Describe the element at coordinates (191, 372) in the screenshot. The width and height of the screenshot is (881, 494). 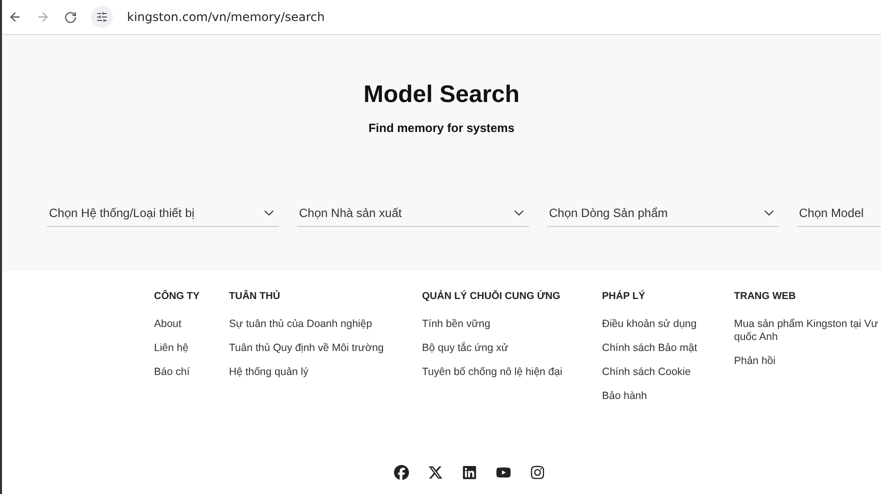
I see `footer-link: Báo chí` at that location.